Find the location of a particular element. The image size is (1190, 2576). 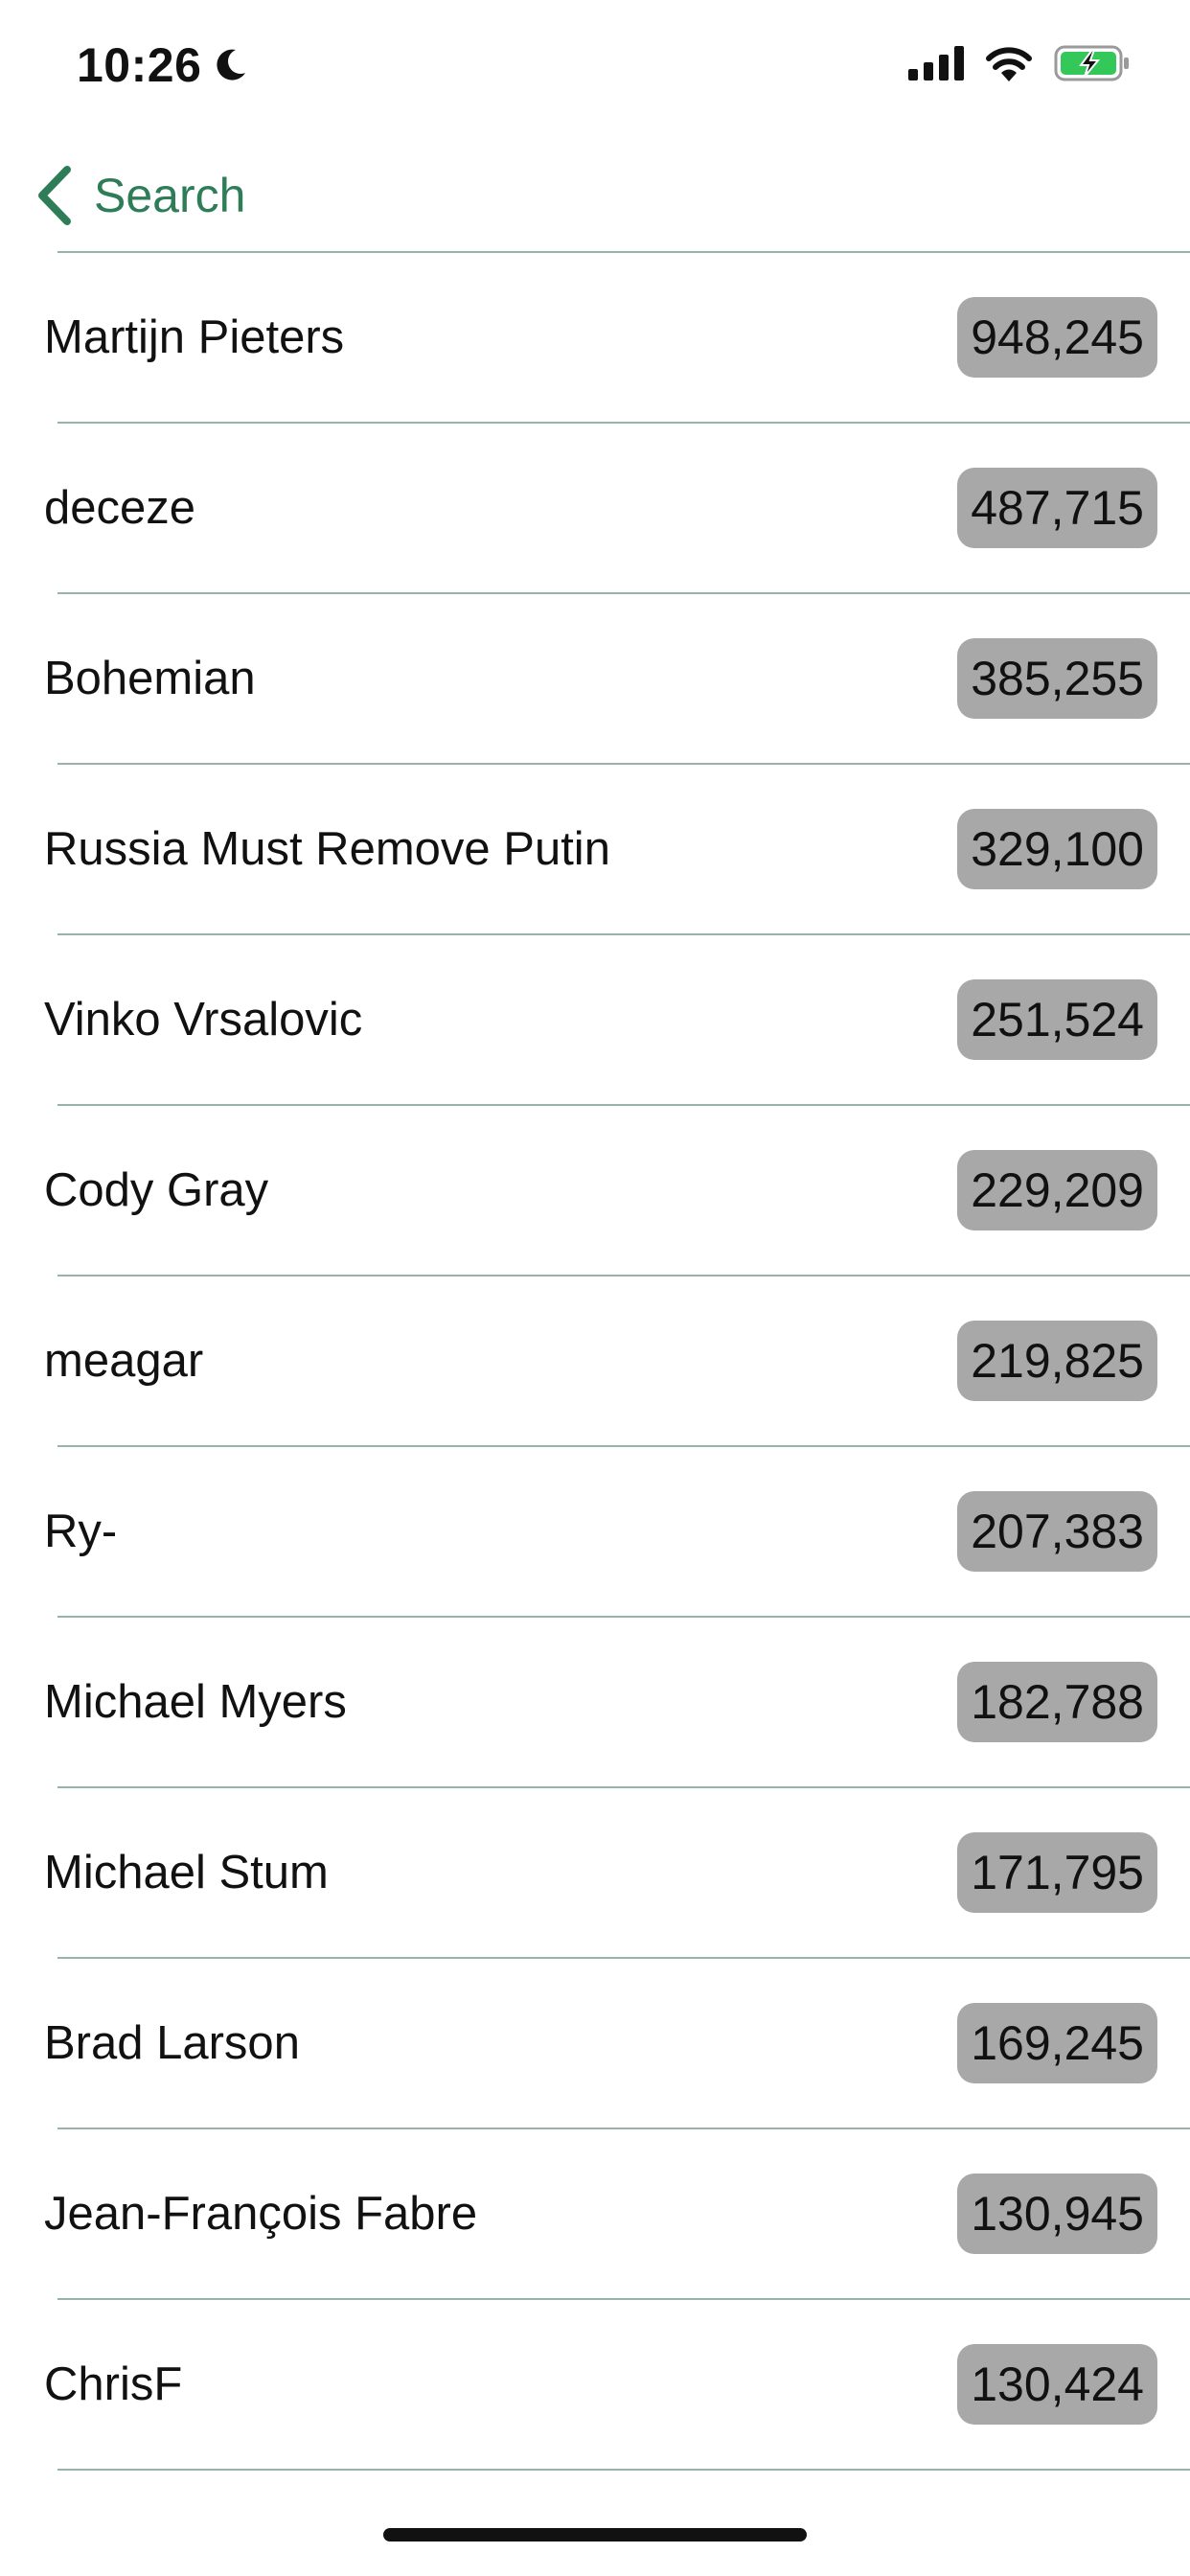

back-button: Search is located at coordinates (139, 195).